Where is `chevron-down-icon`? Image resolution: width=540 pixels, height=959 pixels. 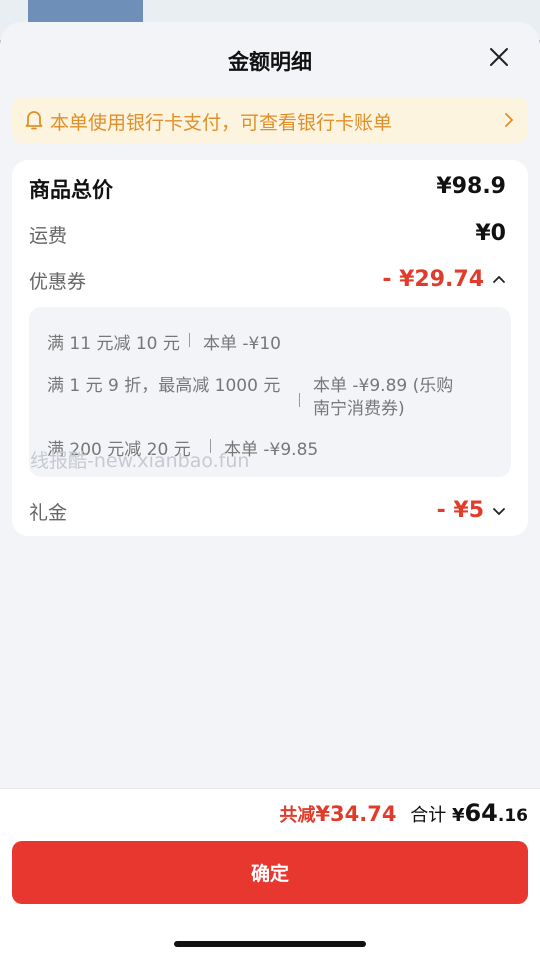 chevron-down-icon is located at coordinates (499, 512).